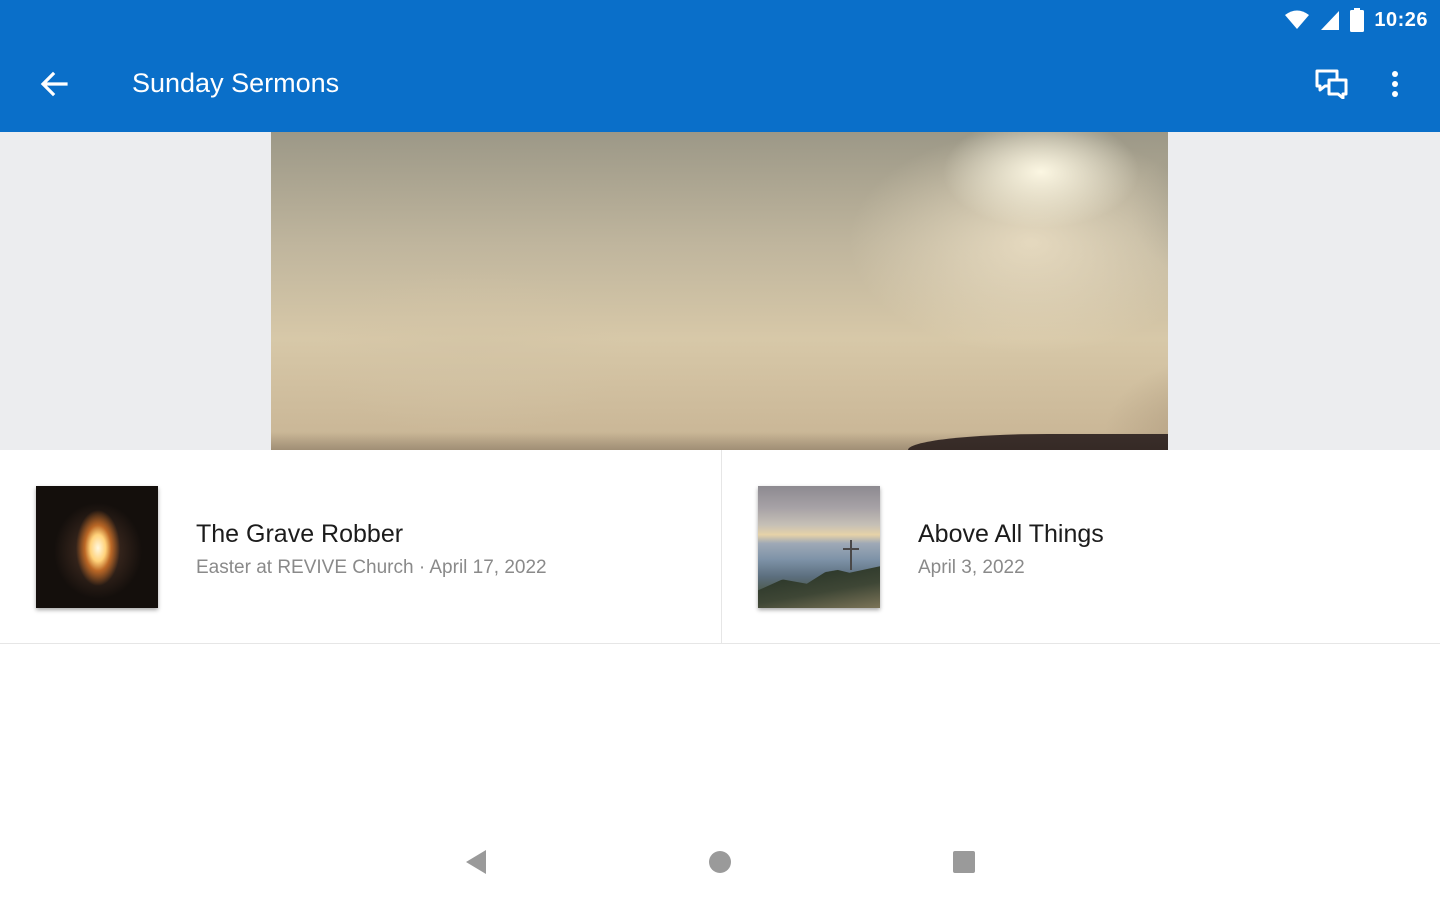 This screenshot has height=900, width=1440. I want to click on hero-mountain-ridge, so click(1038, 442).